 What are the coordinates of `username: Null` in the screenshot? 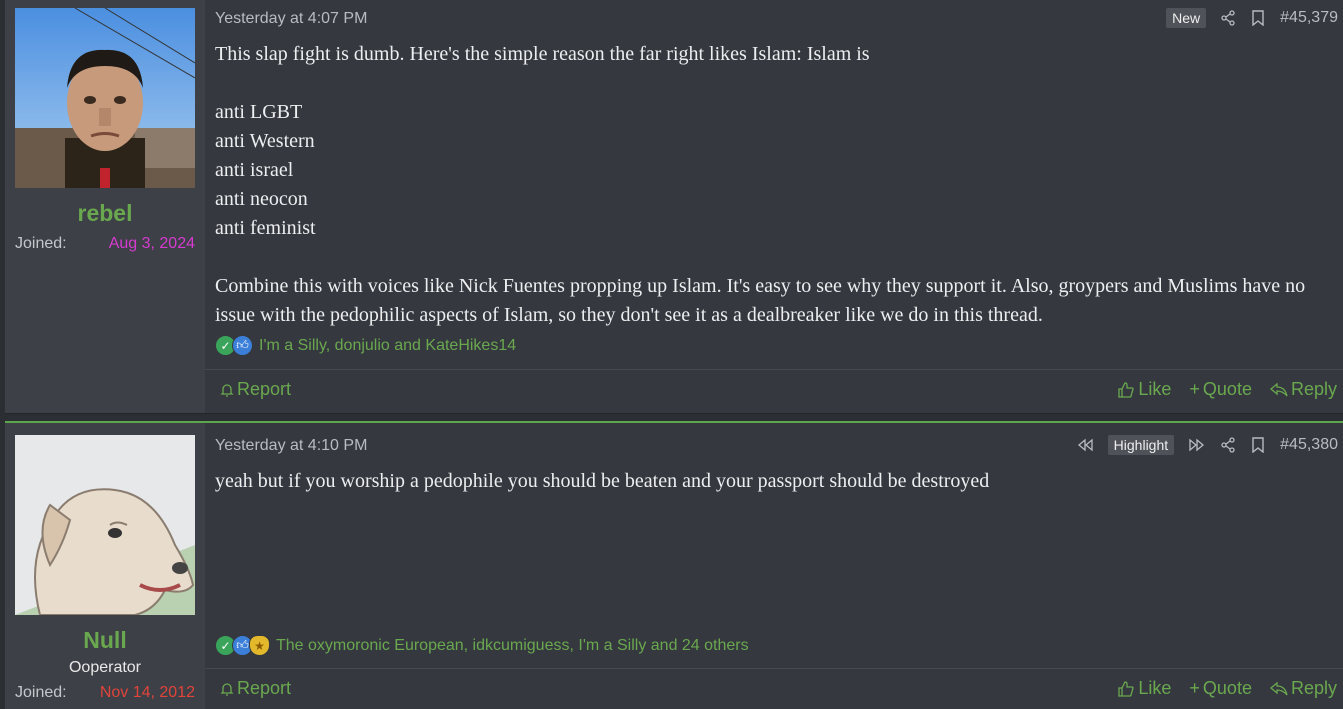 It's located at (105, 640).